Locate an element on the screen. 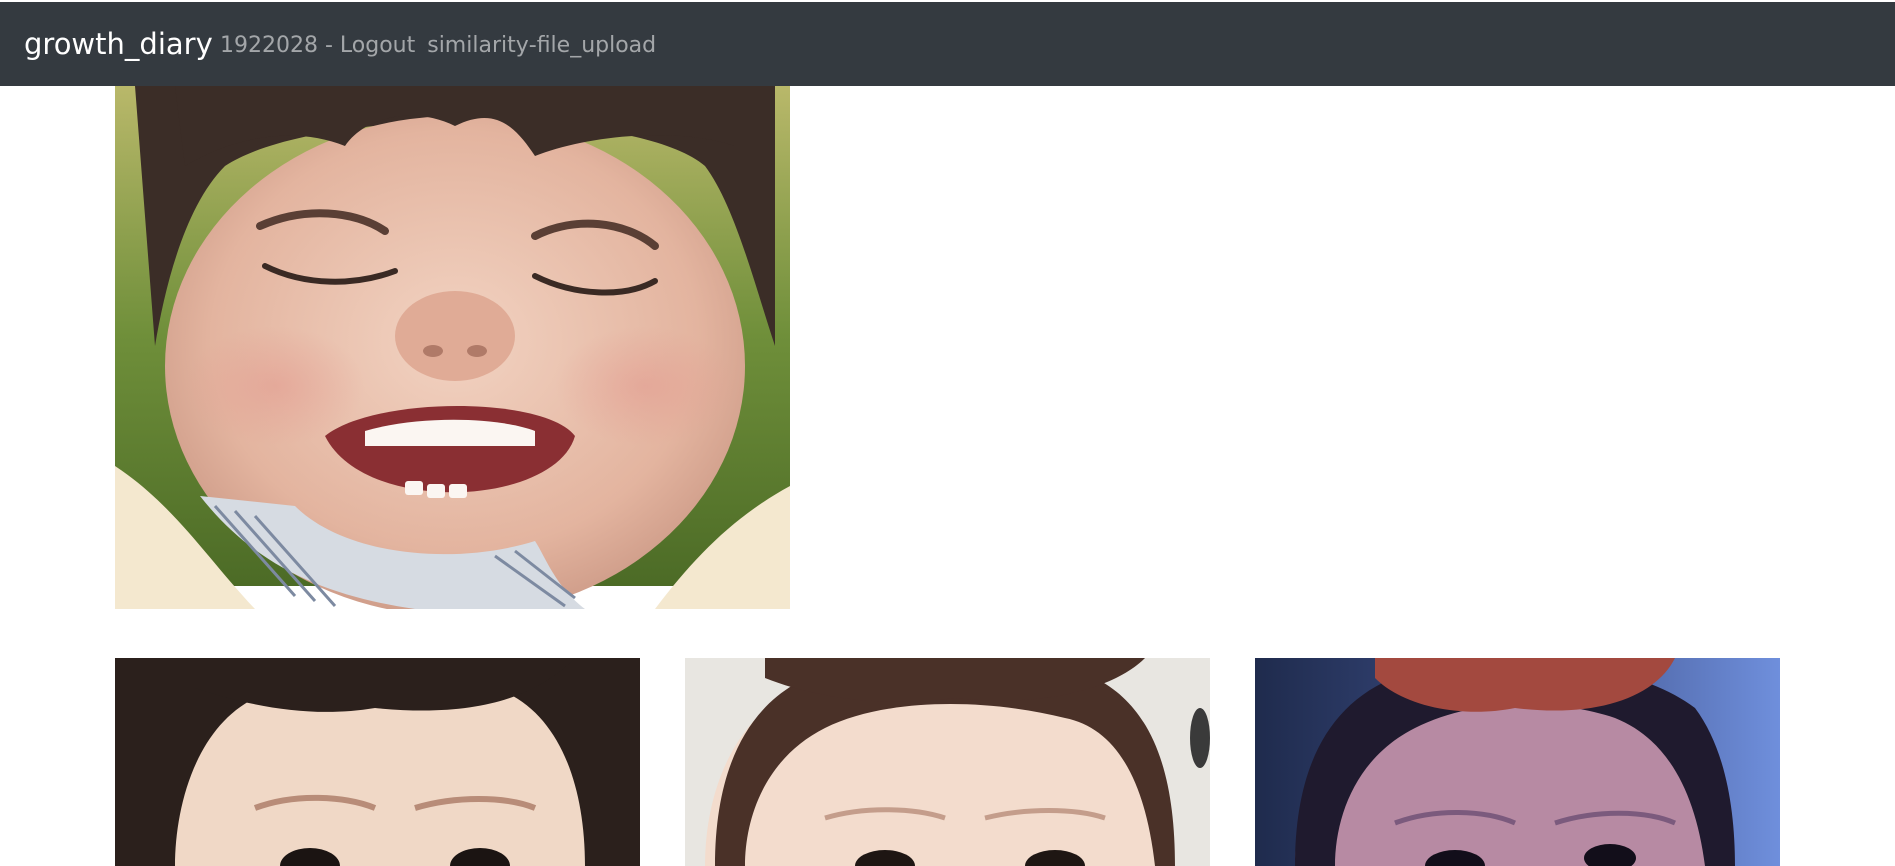  user-id-text: 1922028 - is located at coordinates (280, 45).